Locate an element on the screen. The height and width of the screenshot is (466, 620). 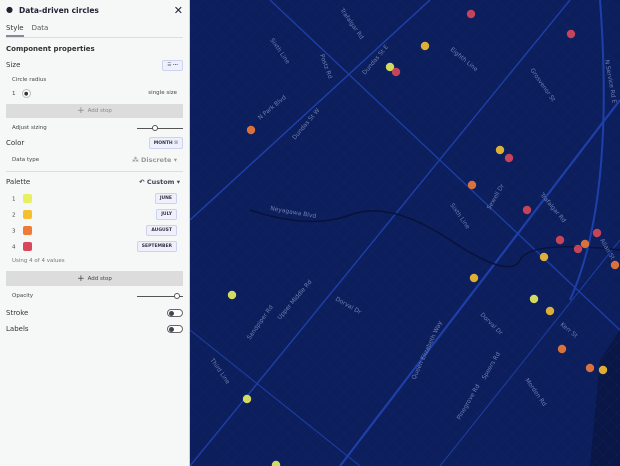
color-field-button: MONTH ꕤ is located at coordinates (165, 143).